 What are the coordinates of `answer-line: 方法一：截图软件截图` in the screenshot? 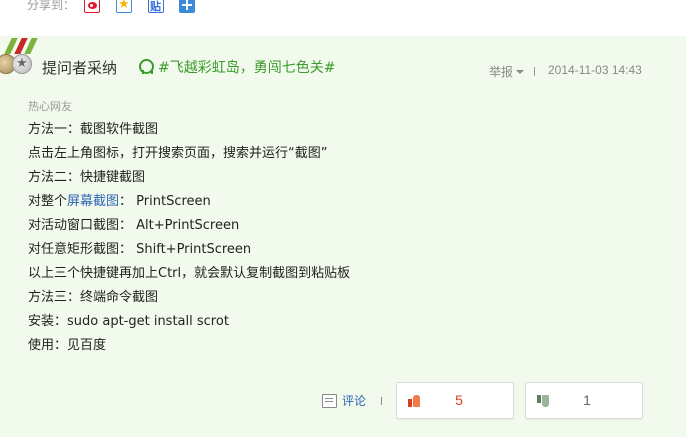 It's located at (93, 129).